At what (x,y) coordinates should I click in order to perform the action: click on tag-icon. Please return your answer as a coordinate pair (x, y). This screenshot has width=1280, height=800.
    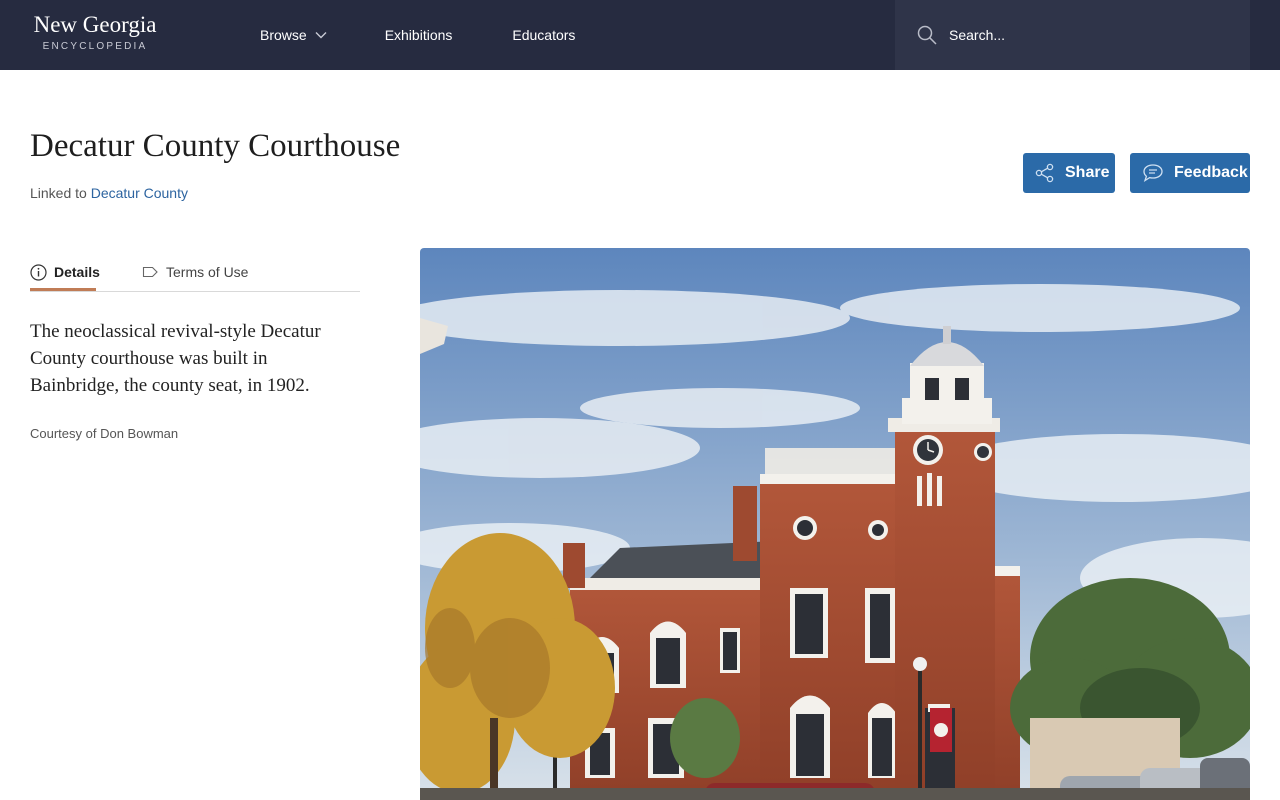
    Looking at the image, I should click on (150, 272).